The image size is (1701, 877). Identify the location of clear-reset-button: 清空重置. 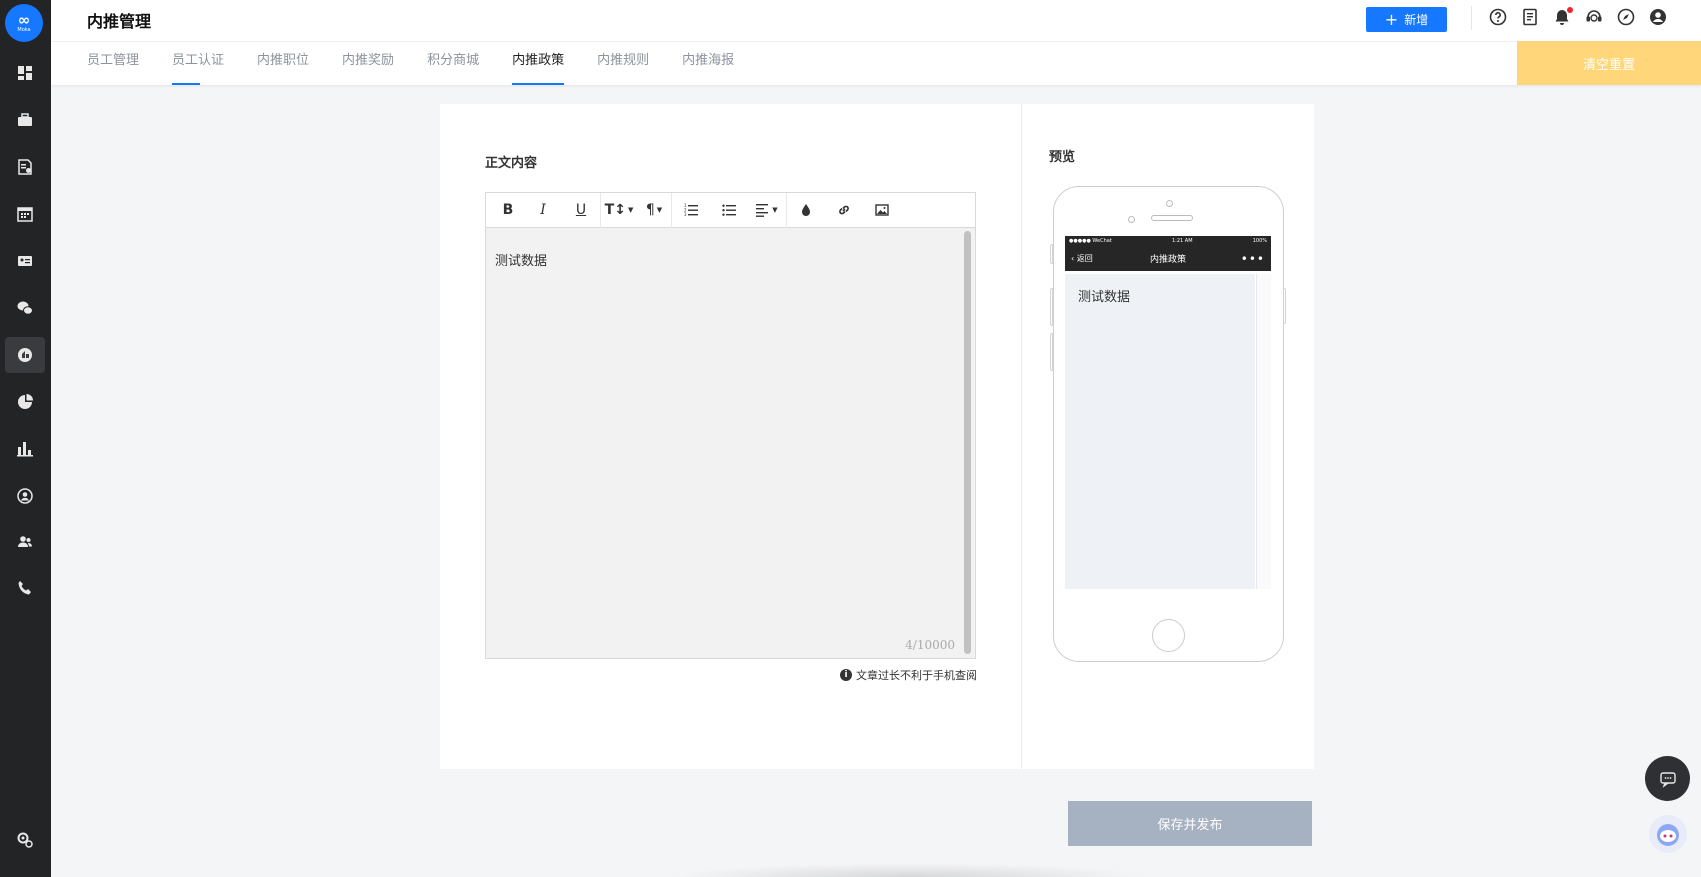
(1609, 63).